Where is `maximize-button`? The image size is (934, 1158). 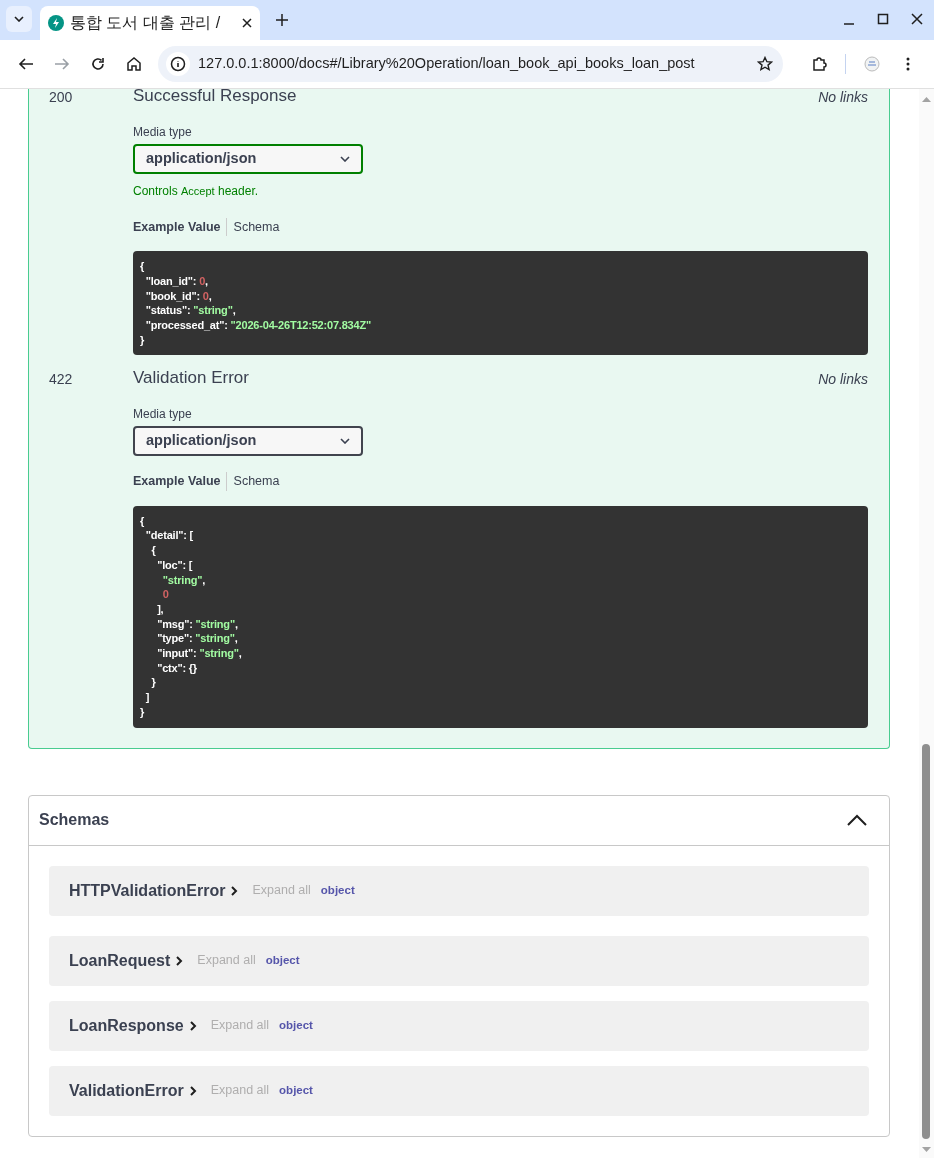
maximize-button is located at coordinates (883, 19).